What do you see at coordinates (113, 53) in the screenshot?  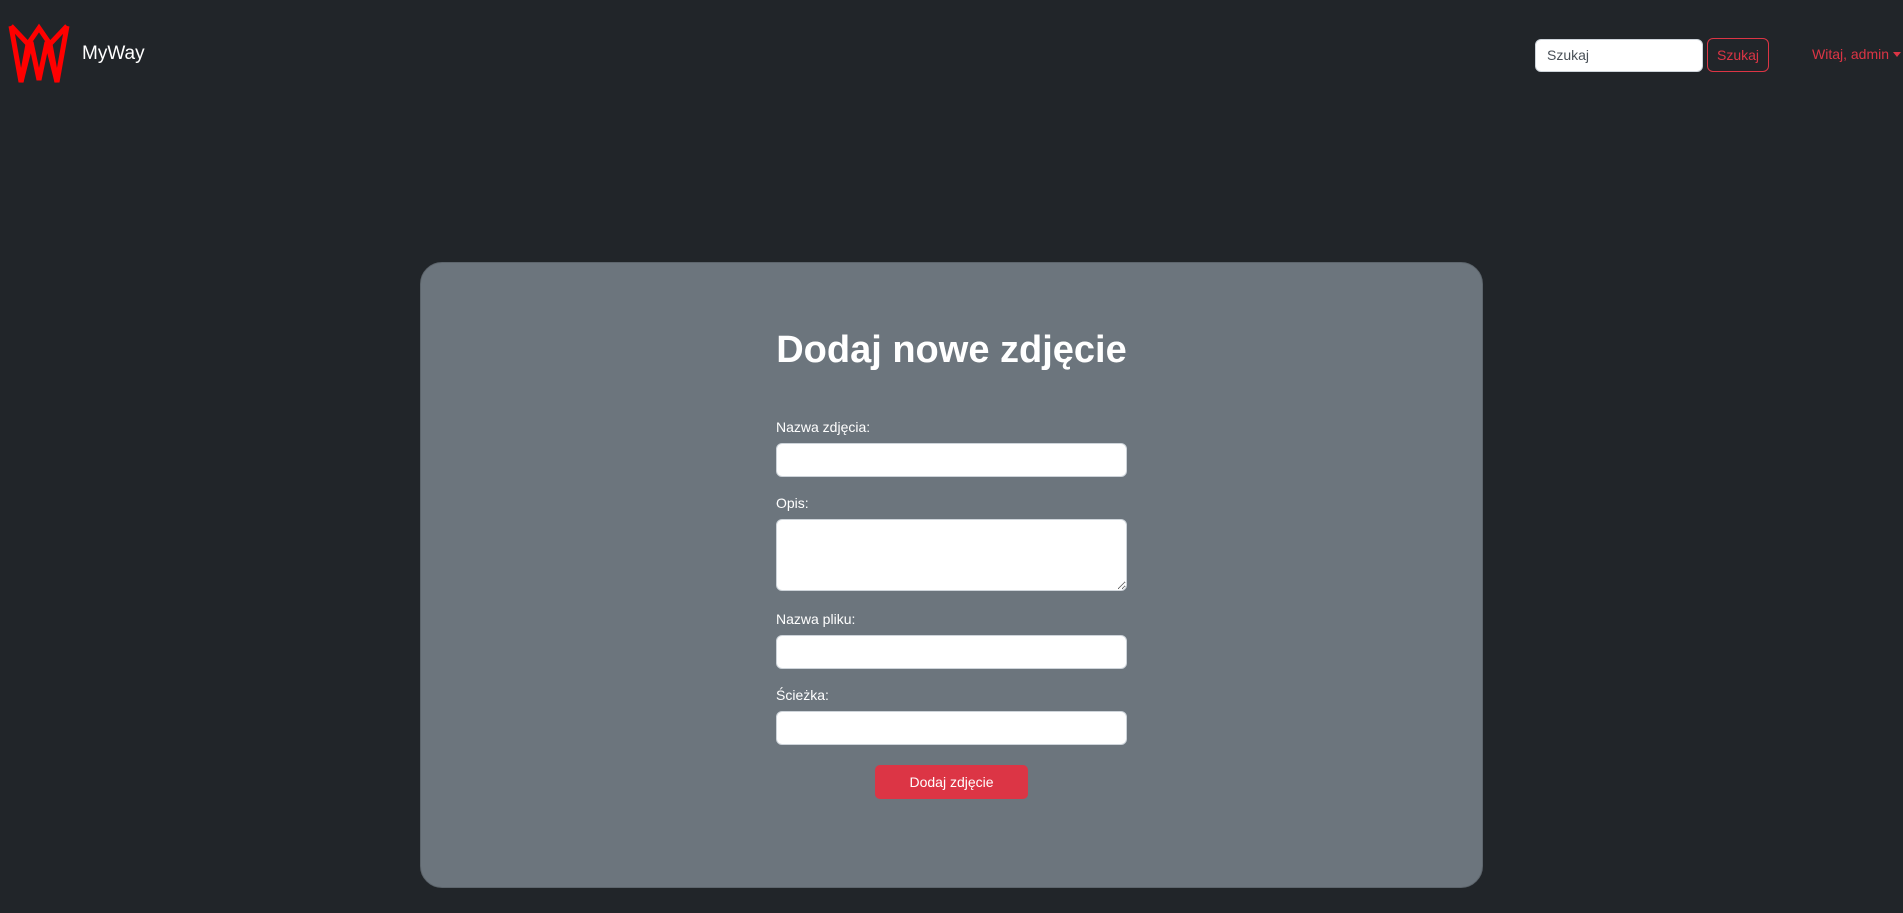 I see `brand-name: MyWay` at bounding box center [113, 53].